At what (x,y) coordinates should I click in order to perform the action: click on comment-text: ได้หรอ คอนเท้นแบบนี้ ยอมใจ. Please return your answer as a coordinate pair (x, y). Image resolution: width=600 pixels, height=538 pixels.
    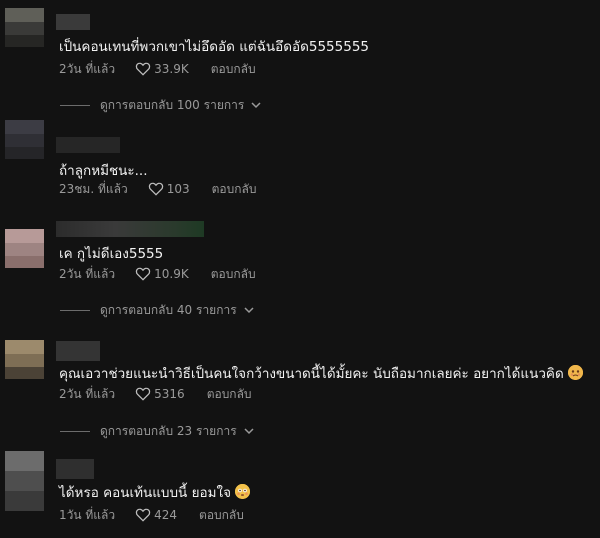
    Looking at the image, I should click on (154, 493).